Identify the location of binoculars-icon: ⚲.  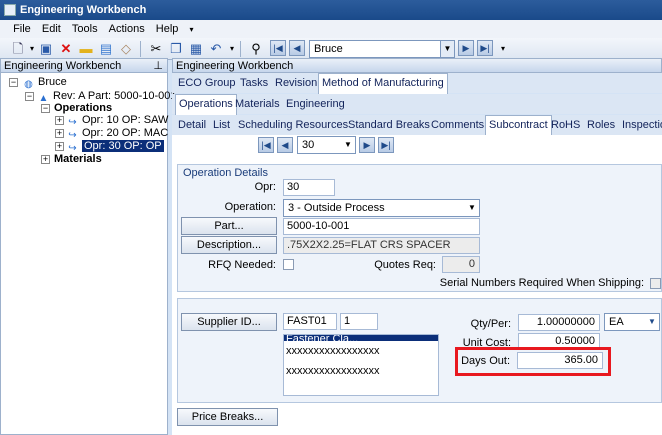
(256, 49).